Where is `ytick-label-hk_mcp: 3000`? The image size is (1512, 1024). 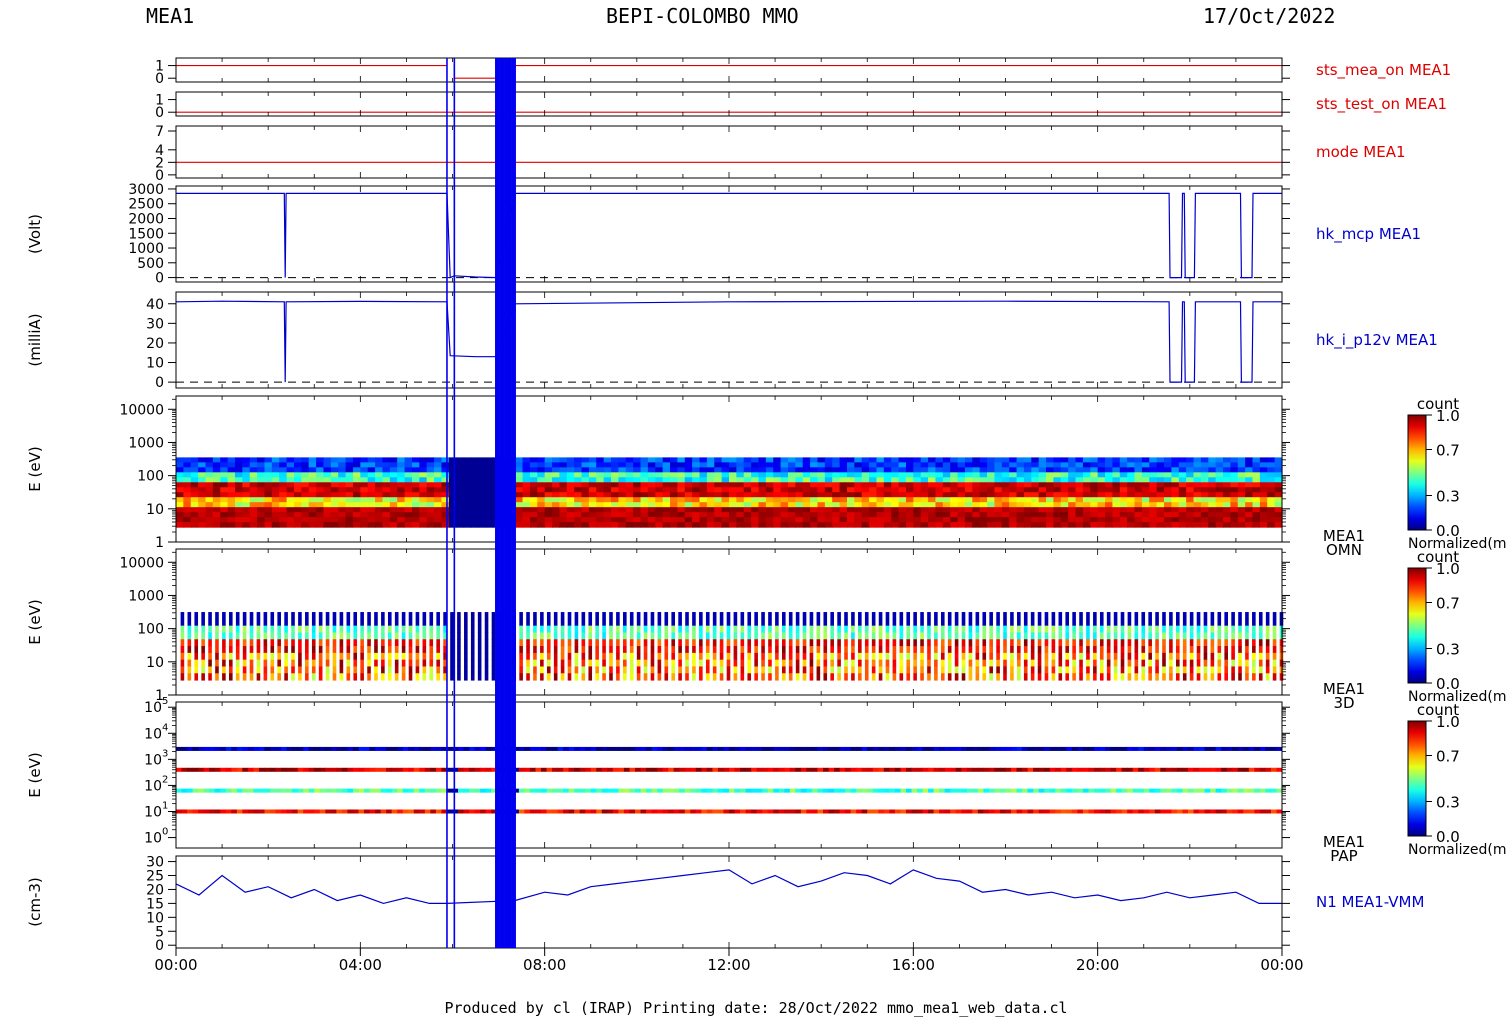 ytick-label-hk_mcp: 3000 is located at coordinates (146, 190).